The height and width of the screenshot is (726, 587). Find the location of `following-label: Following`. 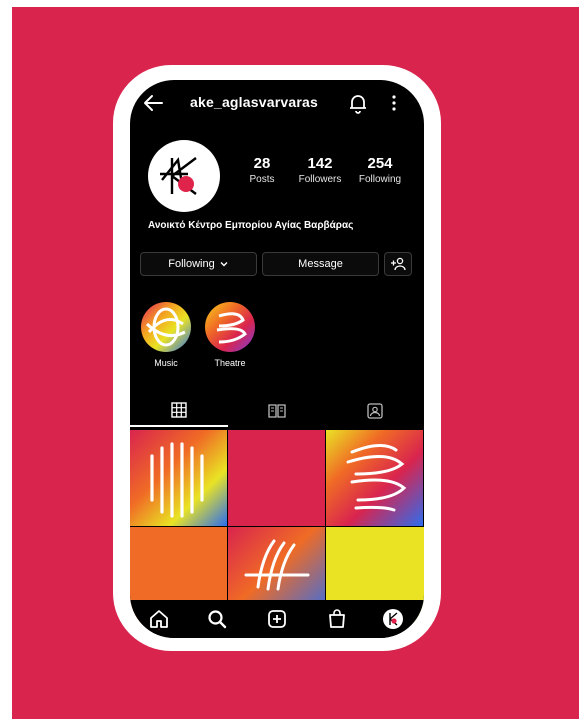

following-label: Following is located at coordinates (380, 179).